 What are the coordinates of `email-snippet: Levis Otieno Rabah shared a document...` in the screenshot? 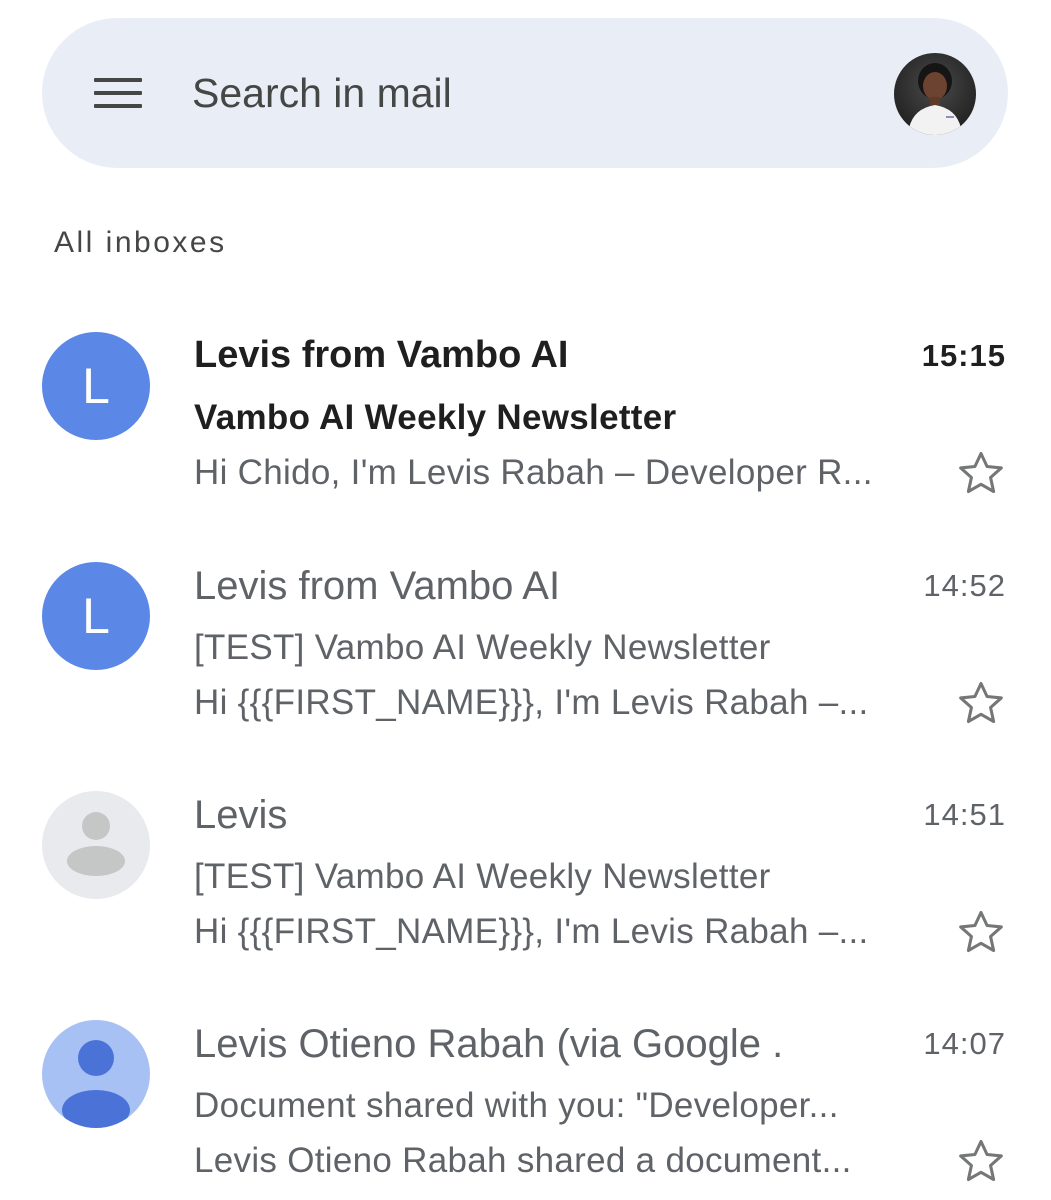 It's located at (523, 1160).